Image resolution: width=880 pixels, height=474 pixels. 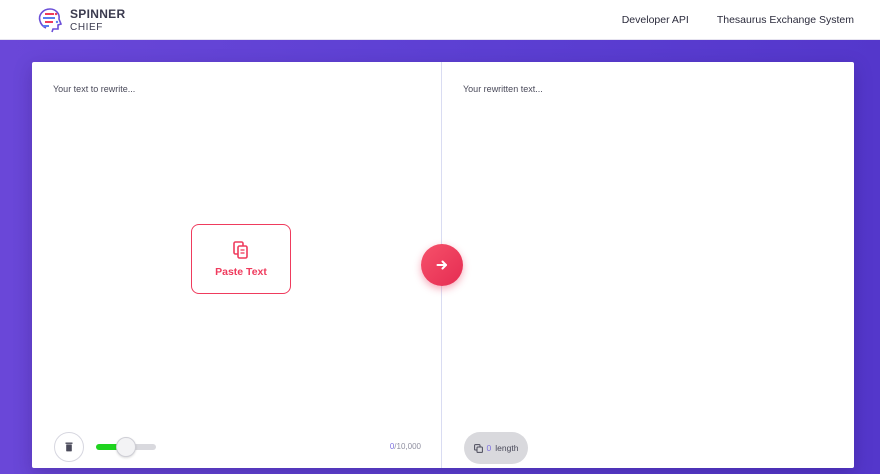 I want to click on clear-button, so click(x=69, y=447).